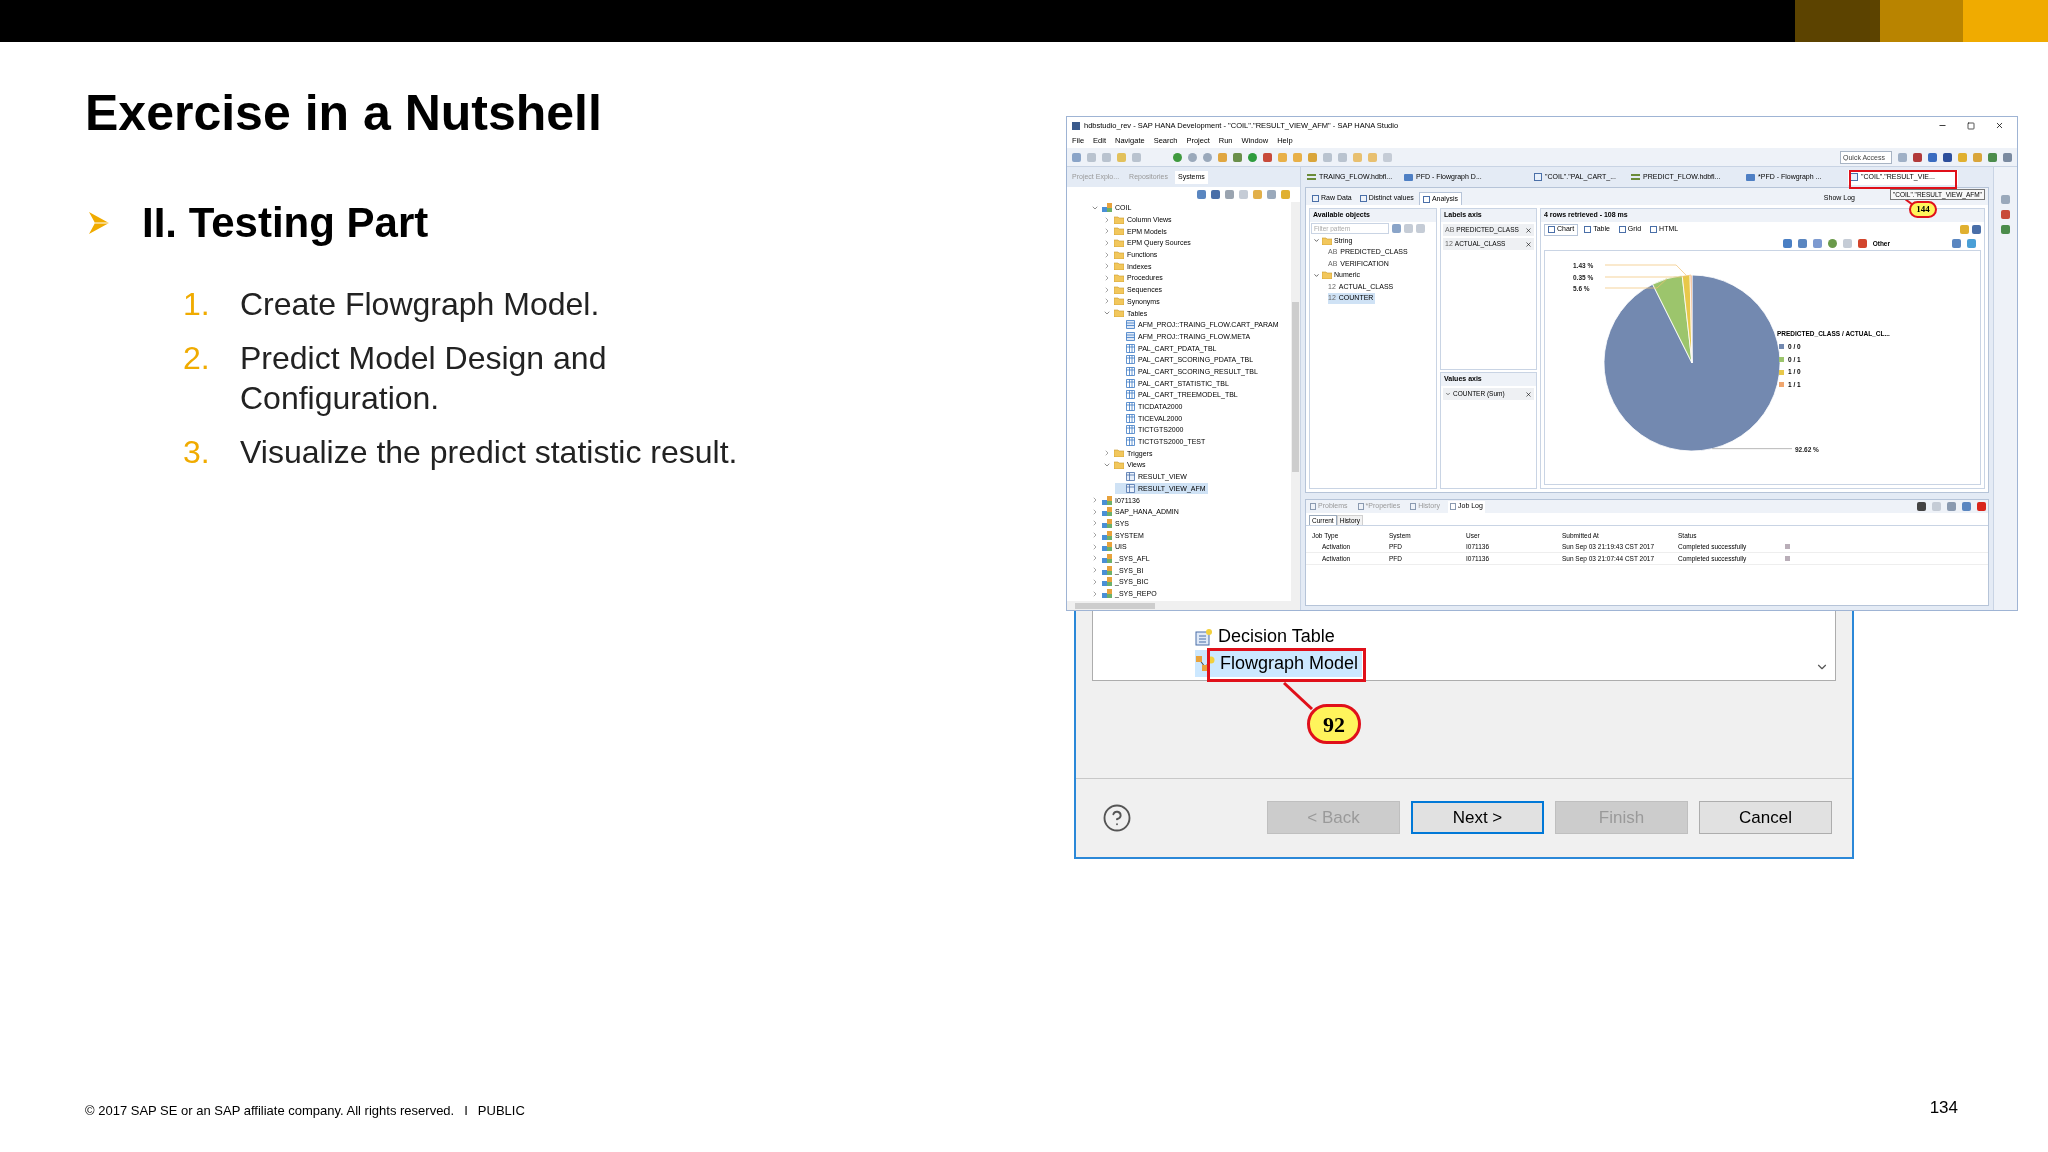  I want to click on step-number: 2., so click(197, 358).